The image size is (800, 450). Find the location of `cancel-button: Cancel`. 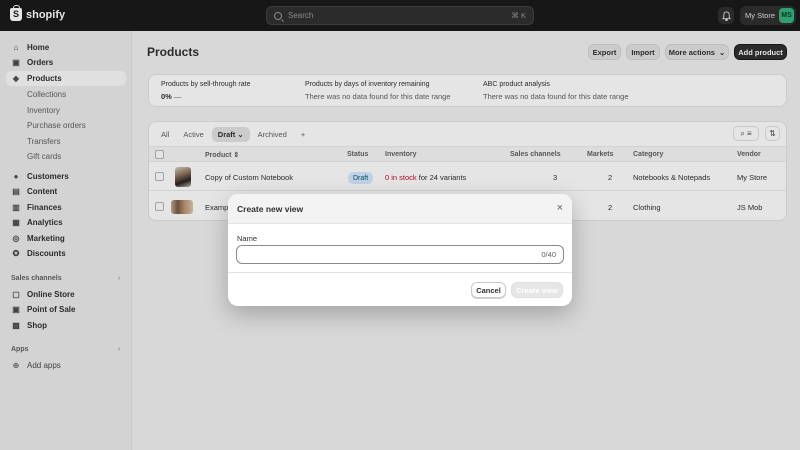

cancel-button: Cancel is located at coordinates (488, 290).